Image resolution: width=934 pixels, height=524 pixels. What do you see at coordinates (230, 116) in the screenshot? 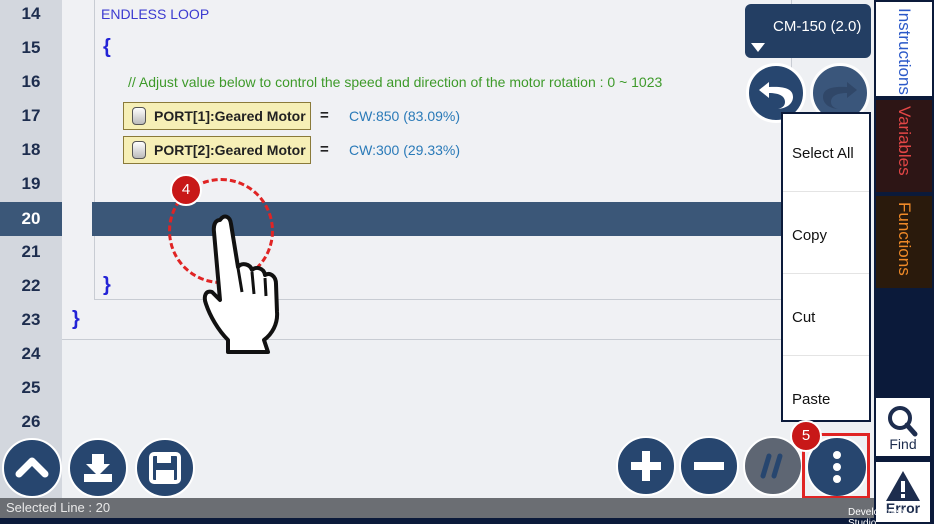
I see `port1-label: PORT[1]:Geared Motor` at bounding box center [230, 116].